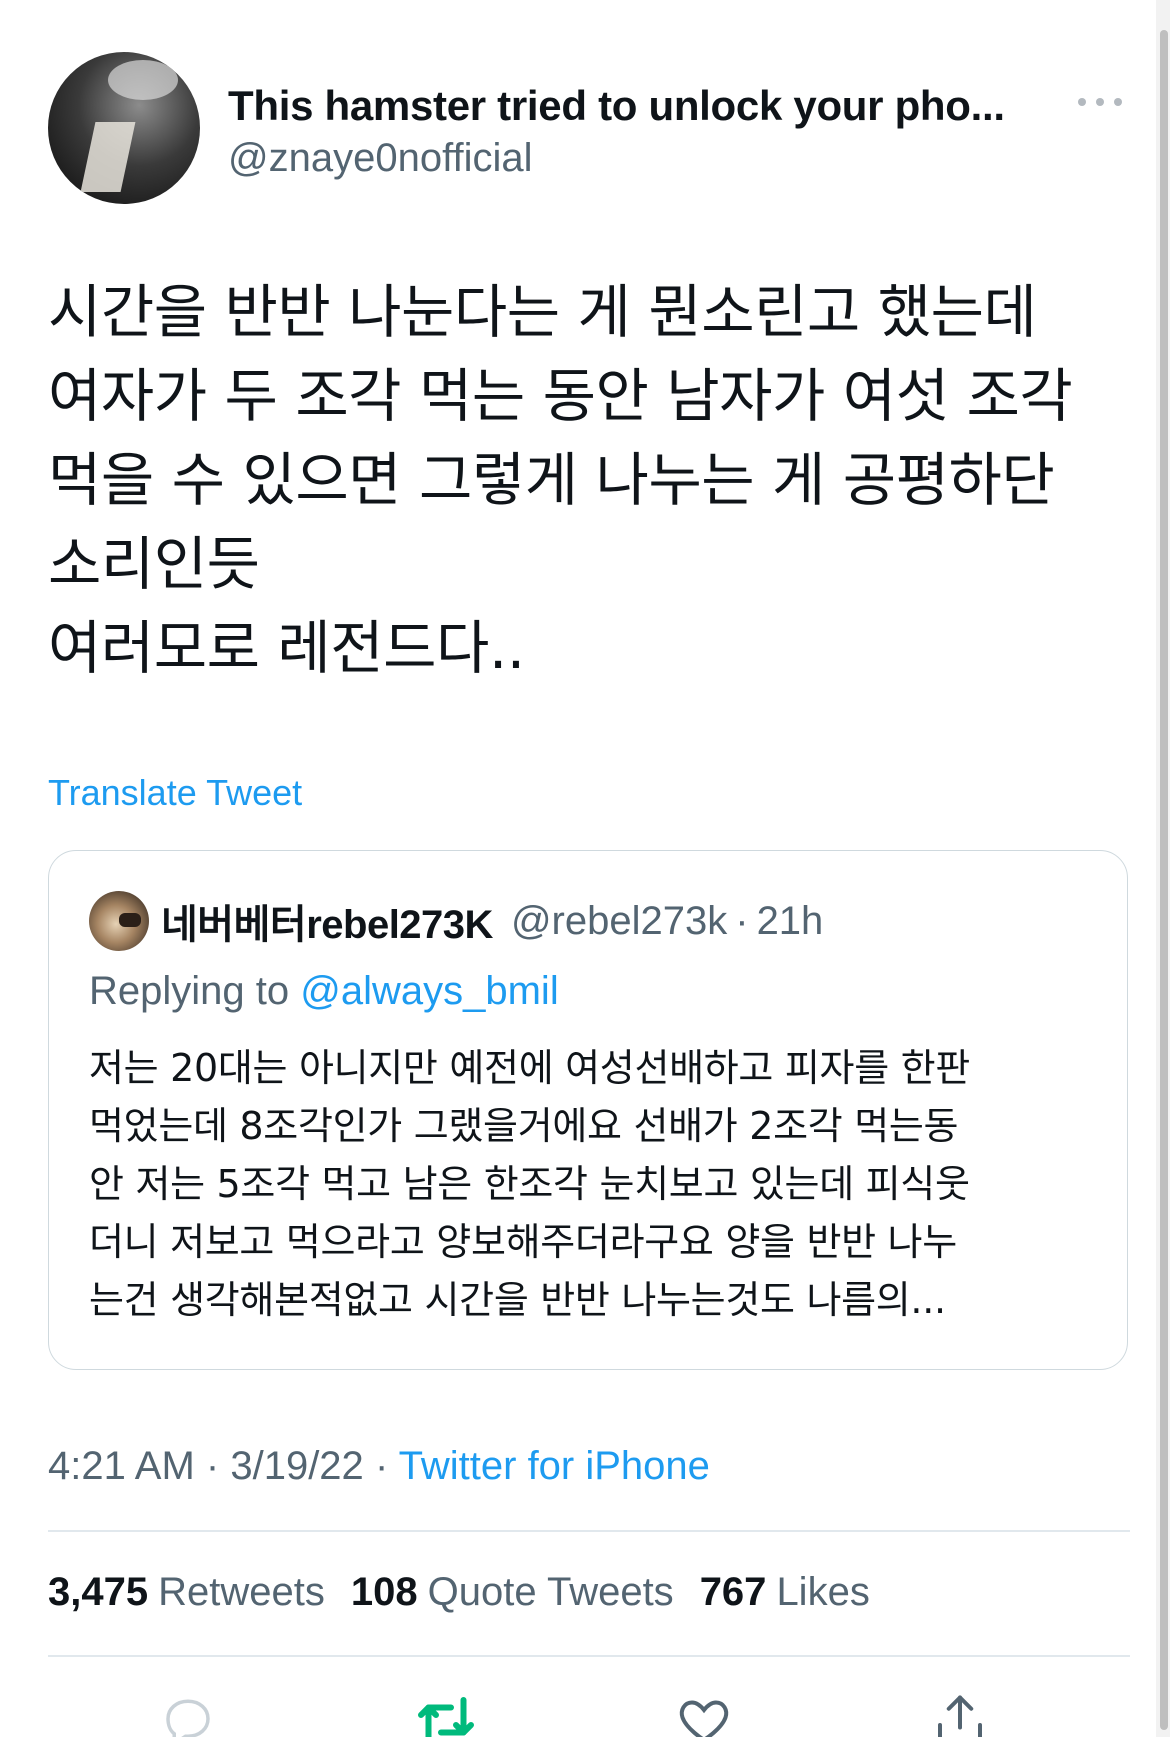  What do you see at coordinates (380, 158) in the screenshot?
I see `author-handle: @znaye0nofficial` at bounding box center [380, 158].